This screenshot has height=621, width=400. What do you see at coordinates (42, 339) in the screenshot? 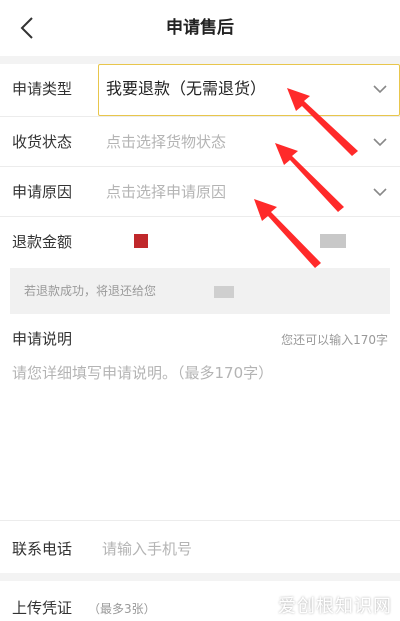
I see `description-label: 申请说明` at bounding box center [42, 339].